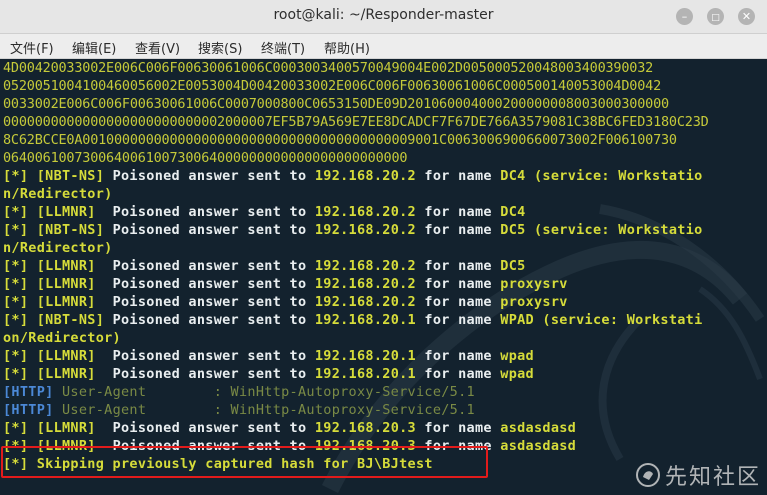  I want to click on menu-bar: 文件(F) 编辑(E) 查看(V) 搜索(S) 终端(T) 帮助(H), so click(383, 46).